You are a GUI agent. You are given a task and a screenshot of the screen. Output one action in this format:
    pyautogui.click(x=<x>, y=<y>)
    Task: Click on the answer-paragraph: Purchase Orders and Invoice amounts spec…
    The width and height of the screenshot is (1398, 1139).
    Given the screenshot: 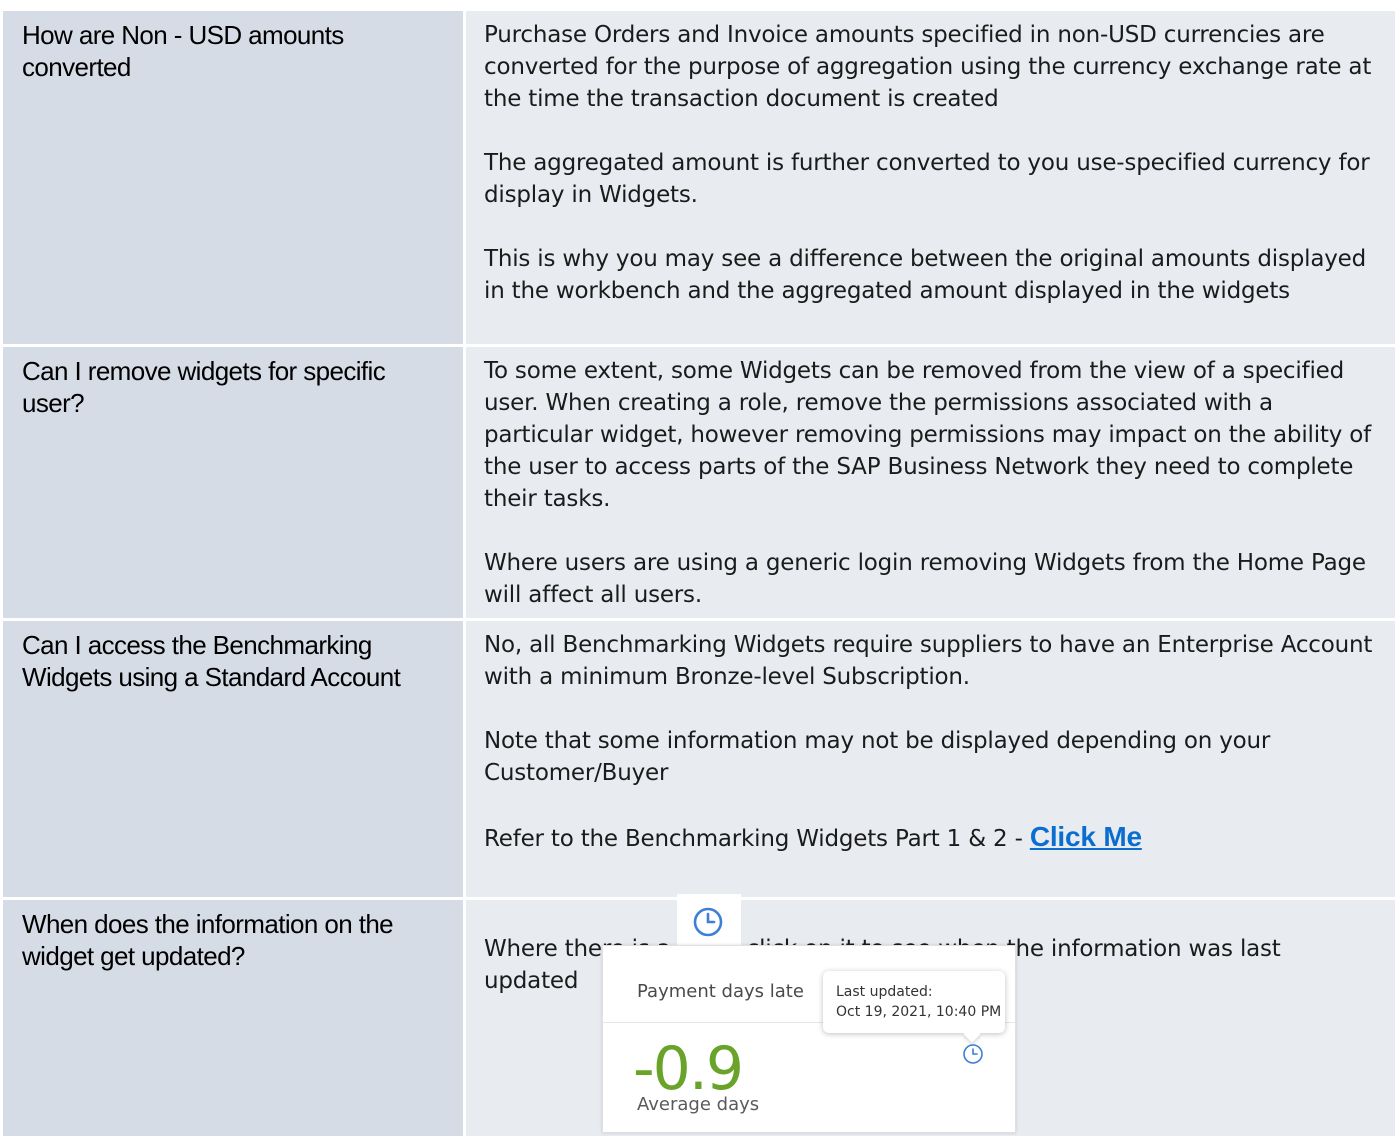 What is the action you would take?
    pyautogui.click(x=928, y=67)
    